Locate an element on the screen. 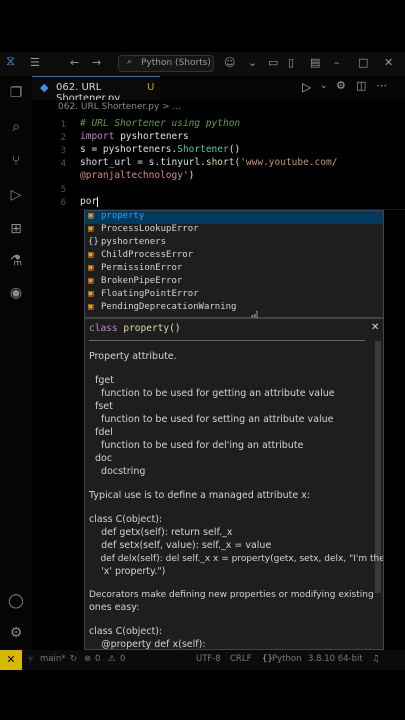  suggestion-item: ▣ ChildProcessError is located at coordinates (234, 256).